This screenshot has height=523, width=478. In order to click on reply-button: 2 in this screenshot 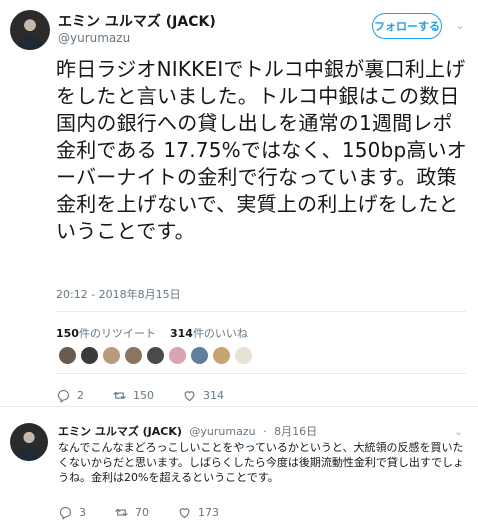, I will do `click(70, 395)`.